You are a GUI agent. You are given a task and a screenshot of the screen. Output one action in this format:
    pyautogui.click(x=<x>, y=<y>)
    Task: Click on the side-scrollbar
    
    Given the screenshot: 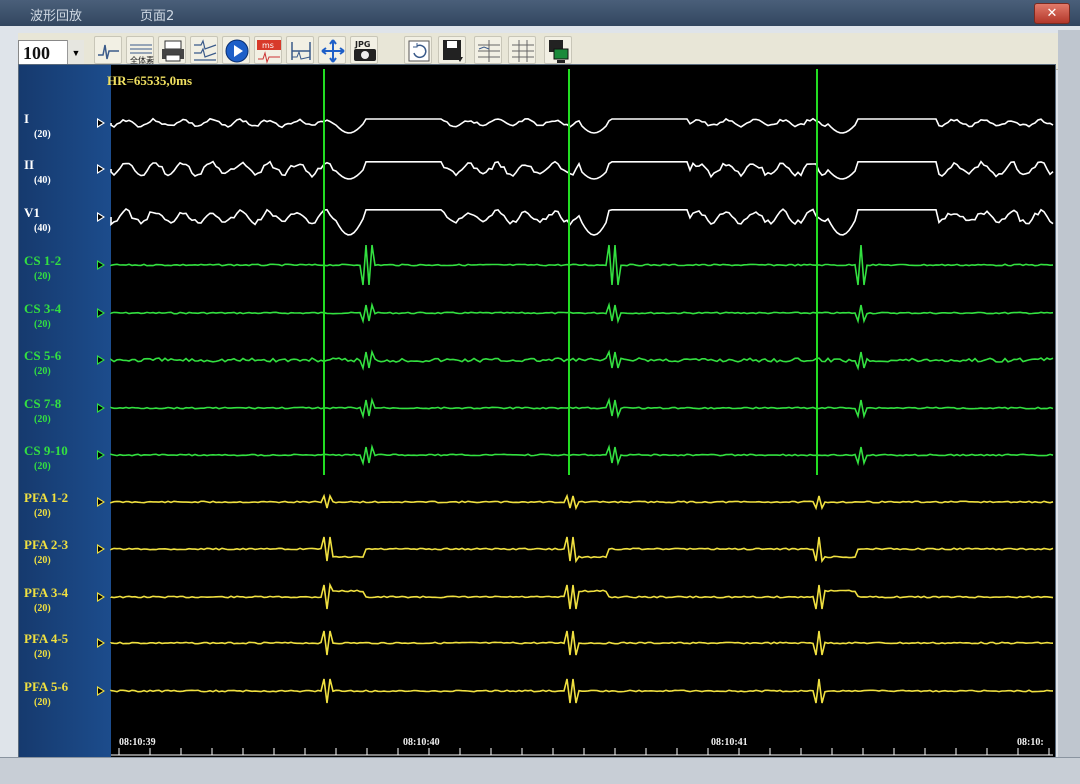 What is the action you would take?
    pyautogui.click(x=1069, y=406)
    